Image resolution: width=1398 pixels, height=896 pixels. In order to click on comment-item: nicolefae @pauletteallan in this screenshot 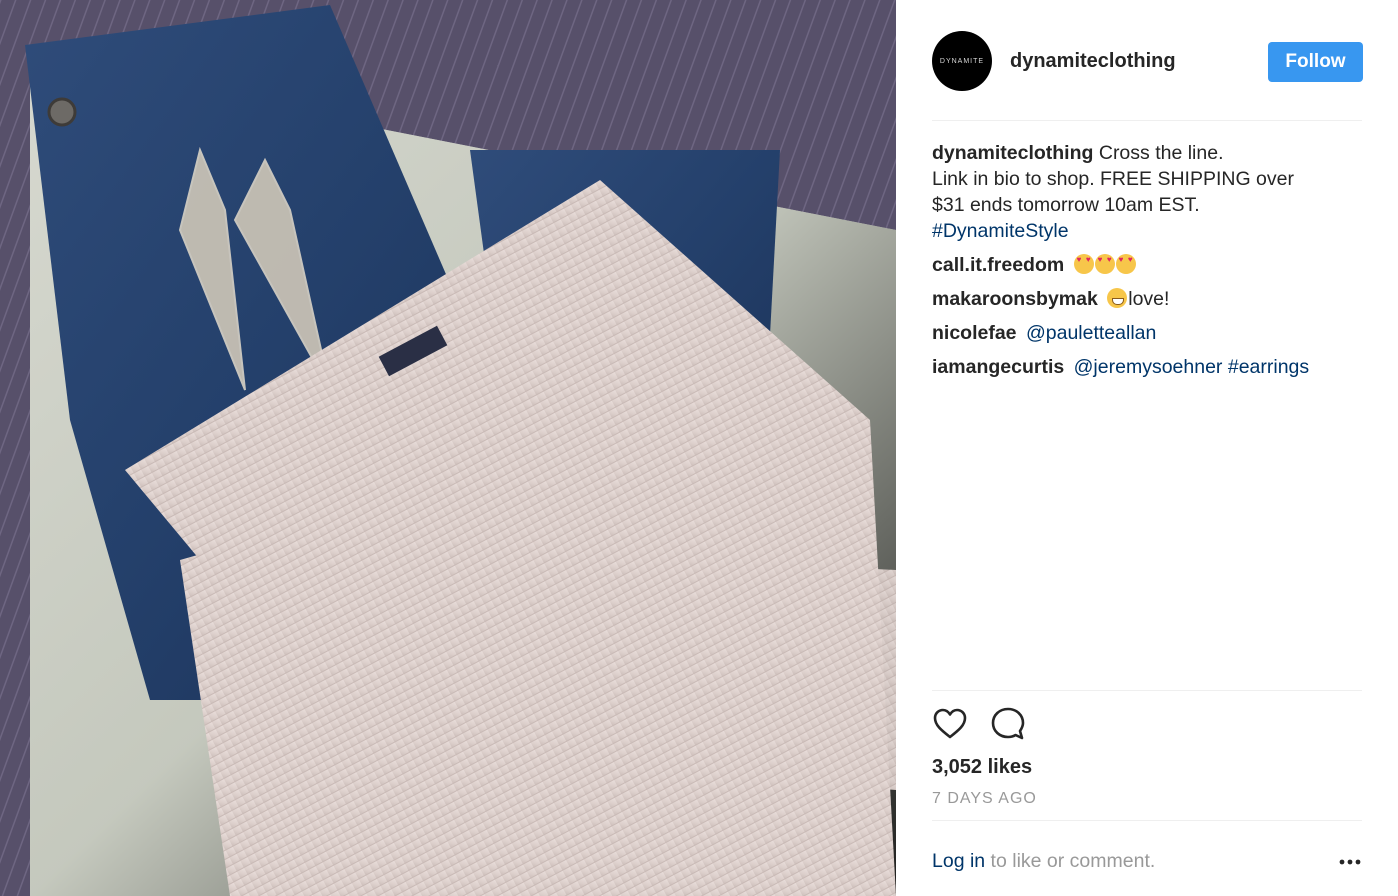, I will do `click(1152, 333)`.